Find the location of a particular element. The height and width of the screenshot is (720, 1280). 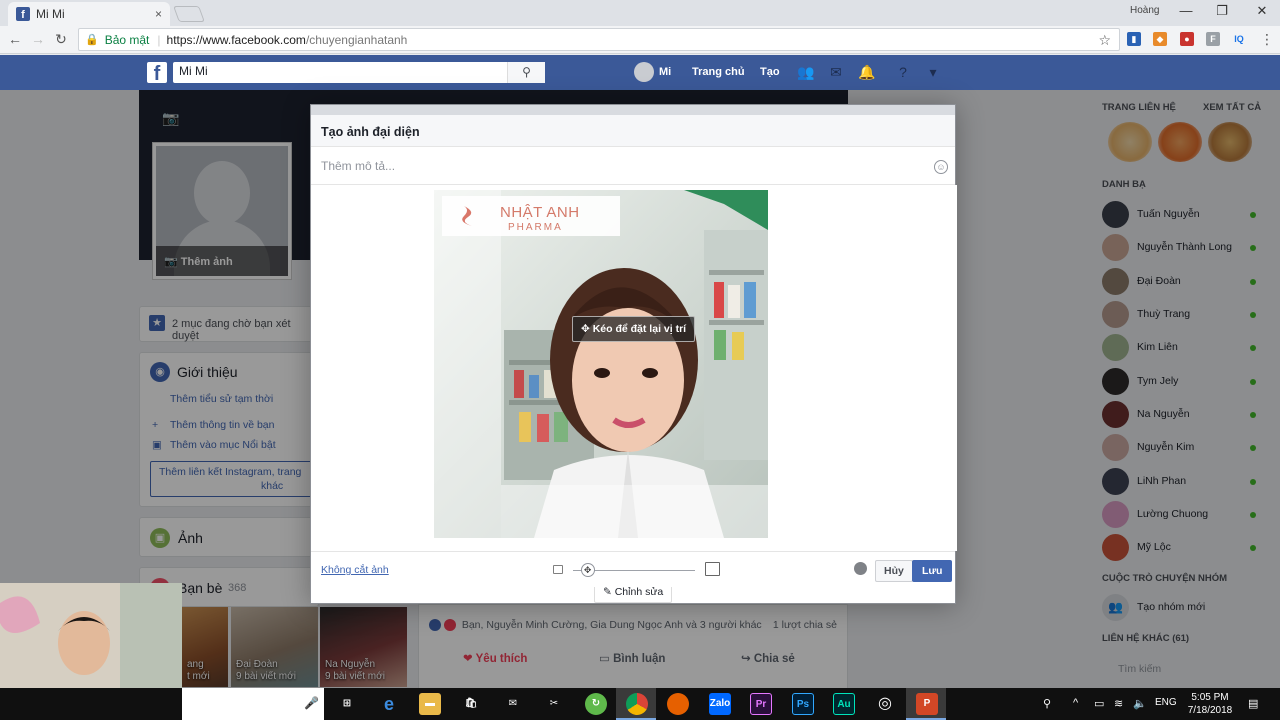

notifications-icon: ▤ is located at coordinates (1253, 703).